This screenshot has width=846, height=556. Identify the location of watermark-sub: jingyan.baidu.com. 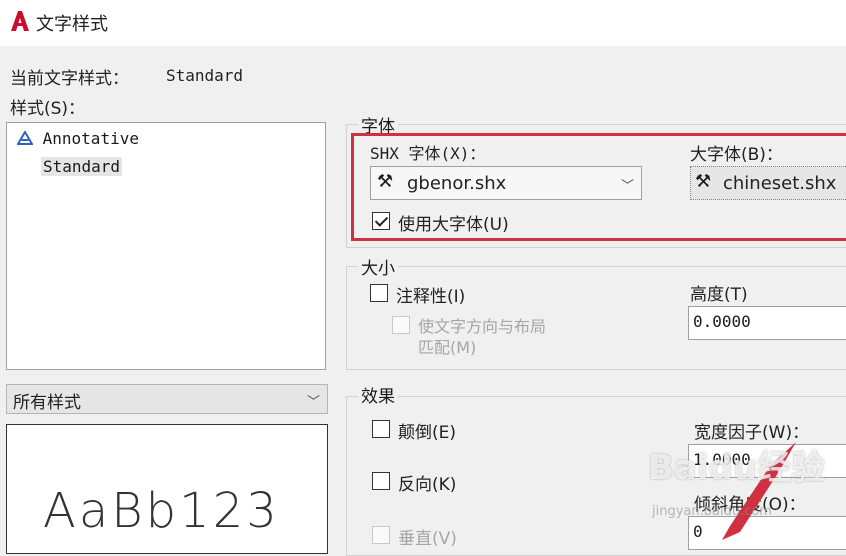
(712, 511).